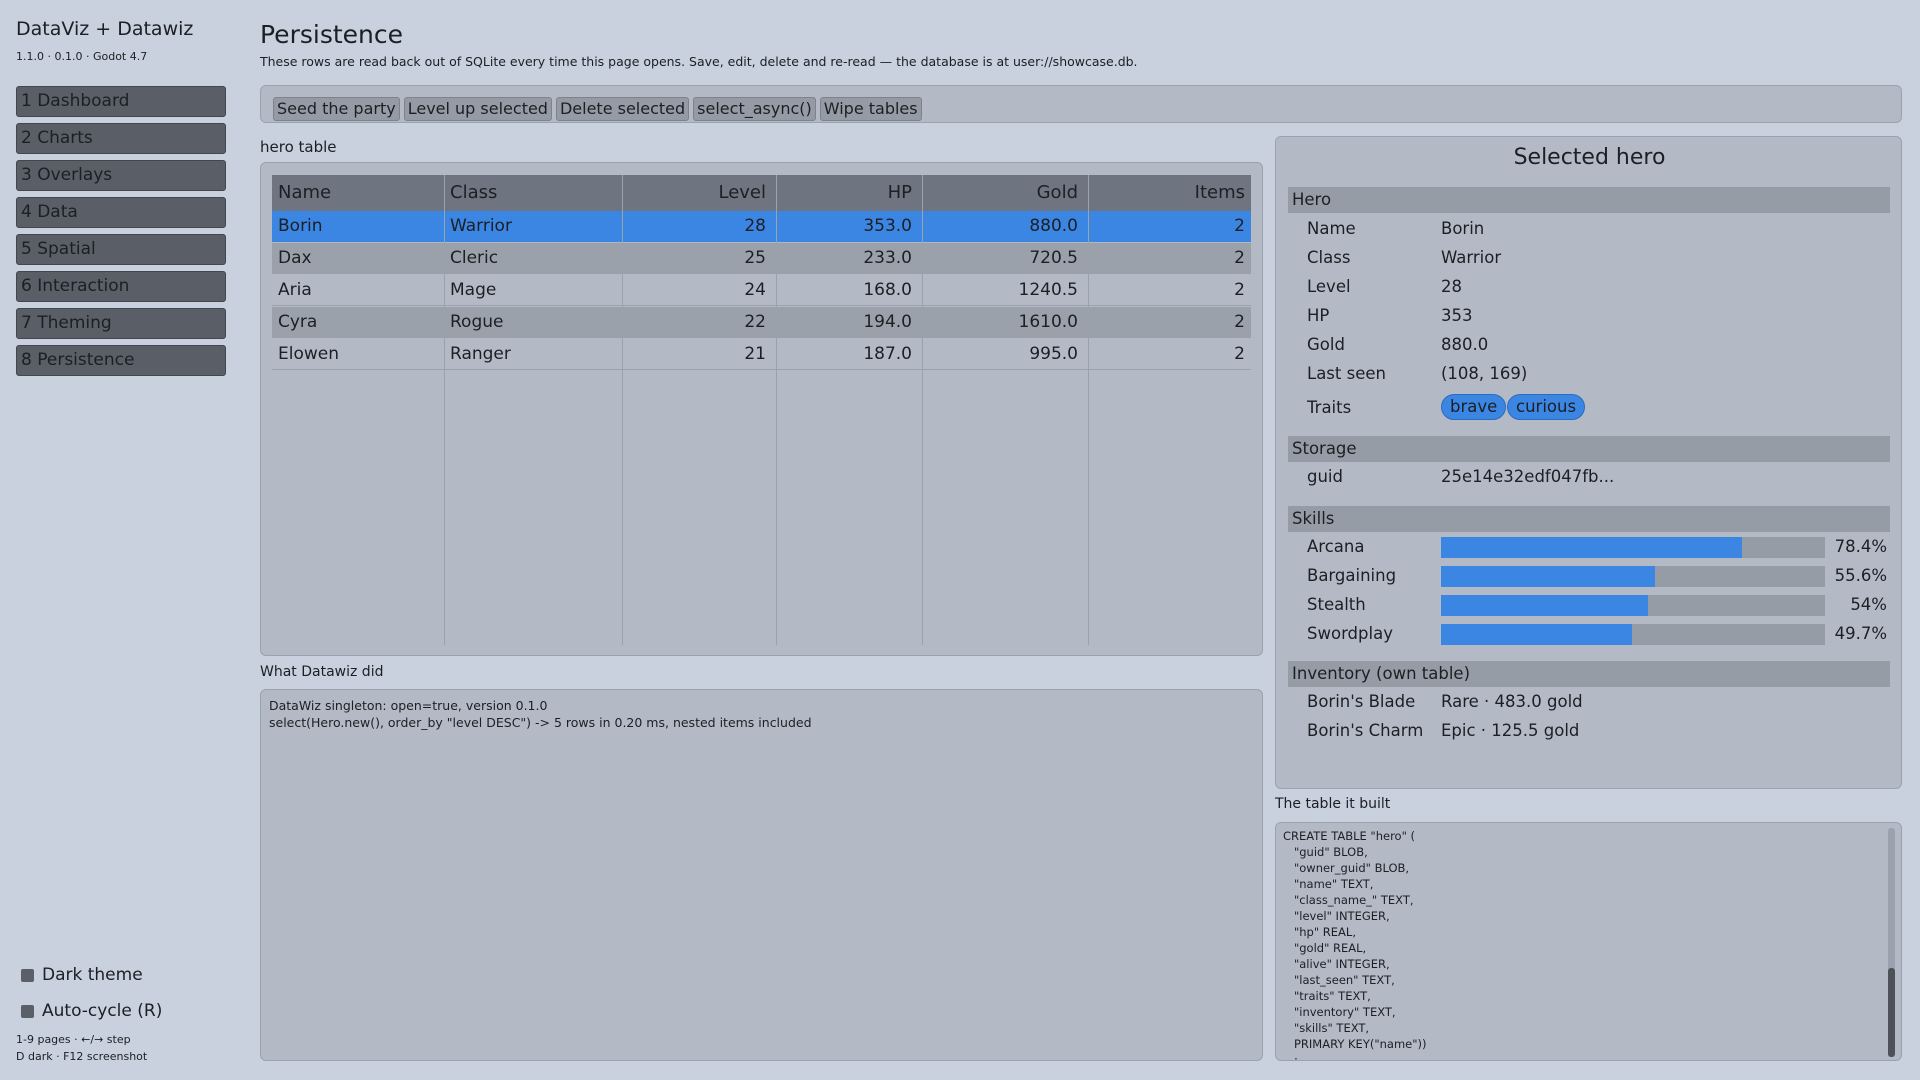 This screenshot has height=1080, width=1920. Describe the element at coordinates (1589, 674) in the screenshot. I see `group-header-inventory: Inventory (own table)` at that location.